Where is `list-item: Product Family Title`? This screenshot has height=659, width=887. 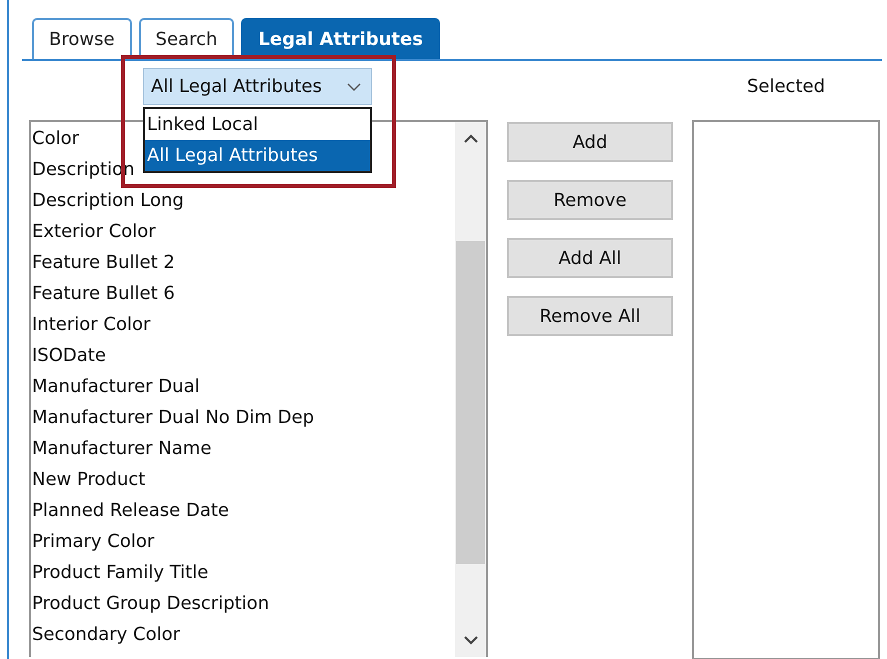
list-item: Product Family Title is located at coordinates (243, 572).